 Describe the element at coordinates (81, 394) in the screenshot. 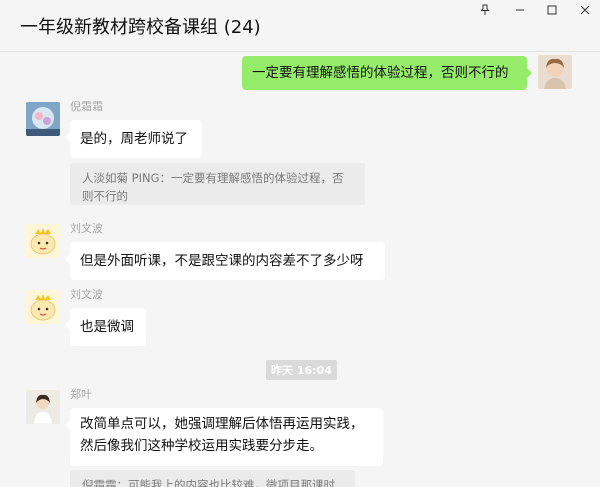

I see `sender-name: 郑叶` at that location.